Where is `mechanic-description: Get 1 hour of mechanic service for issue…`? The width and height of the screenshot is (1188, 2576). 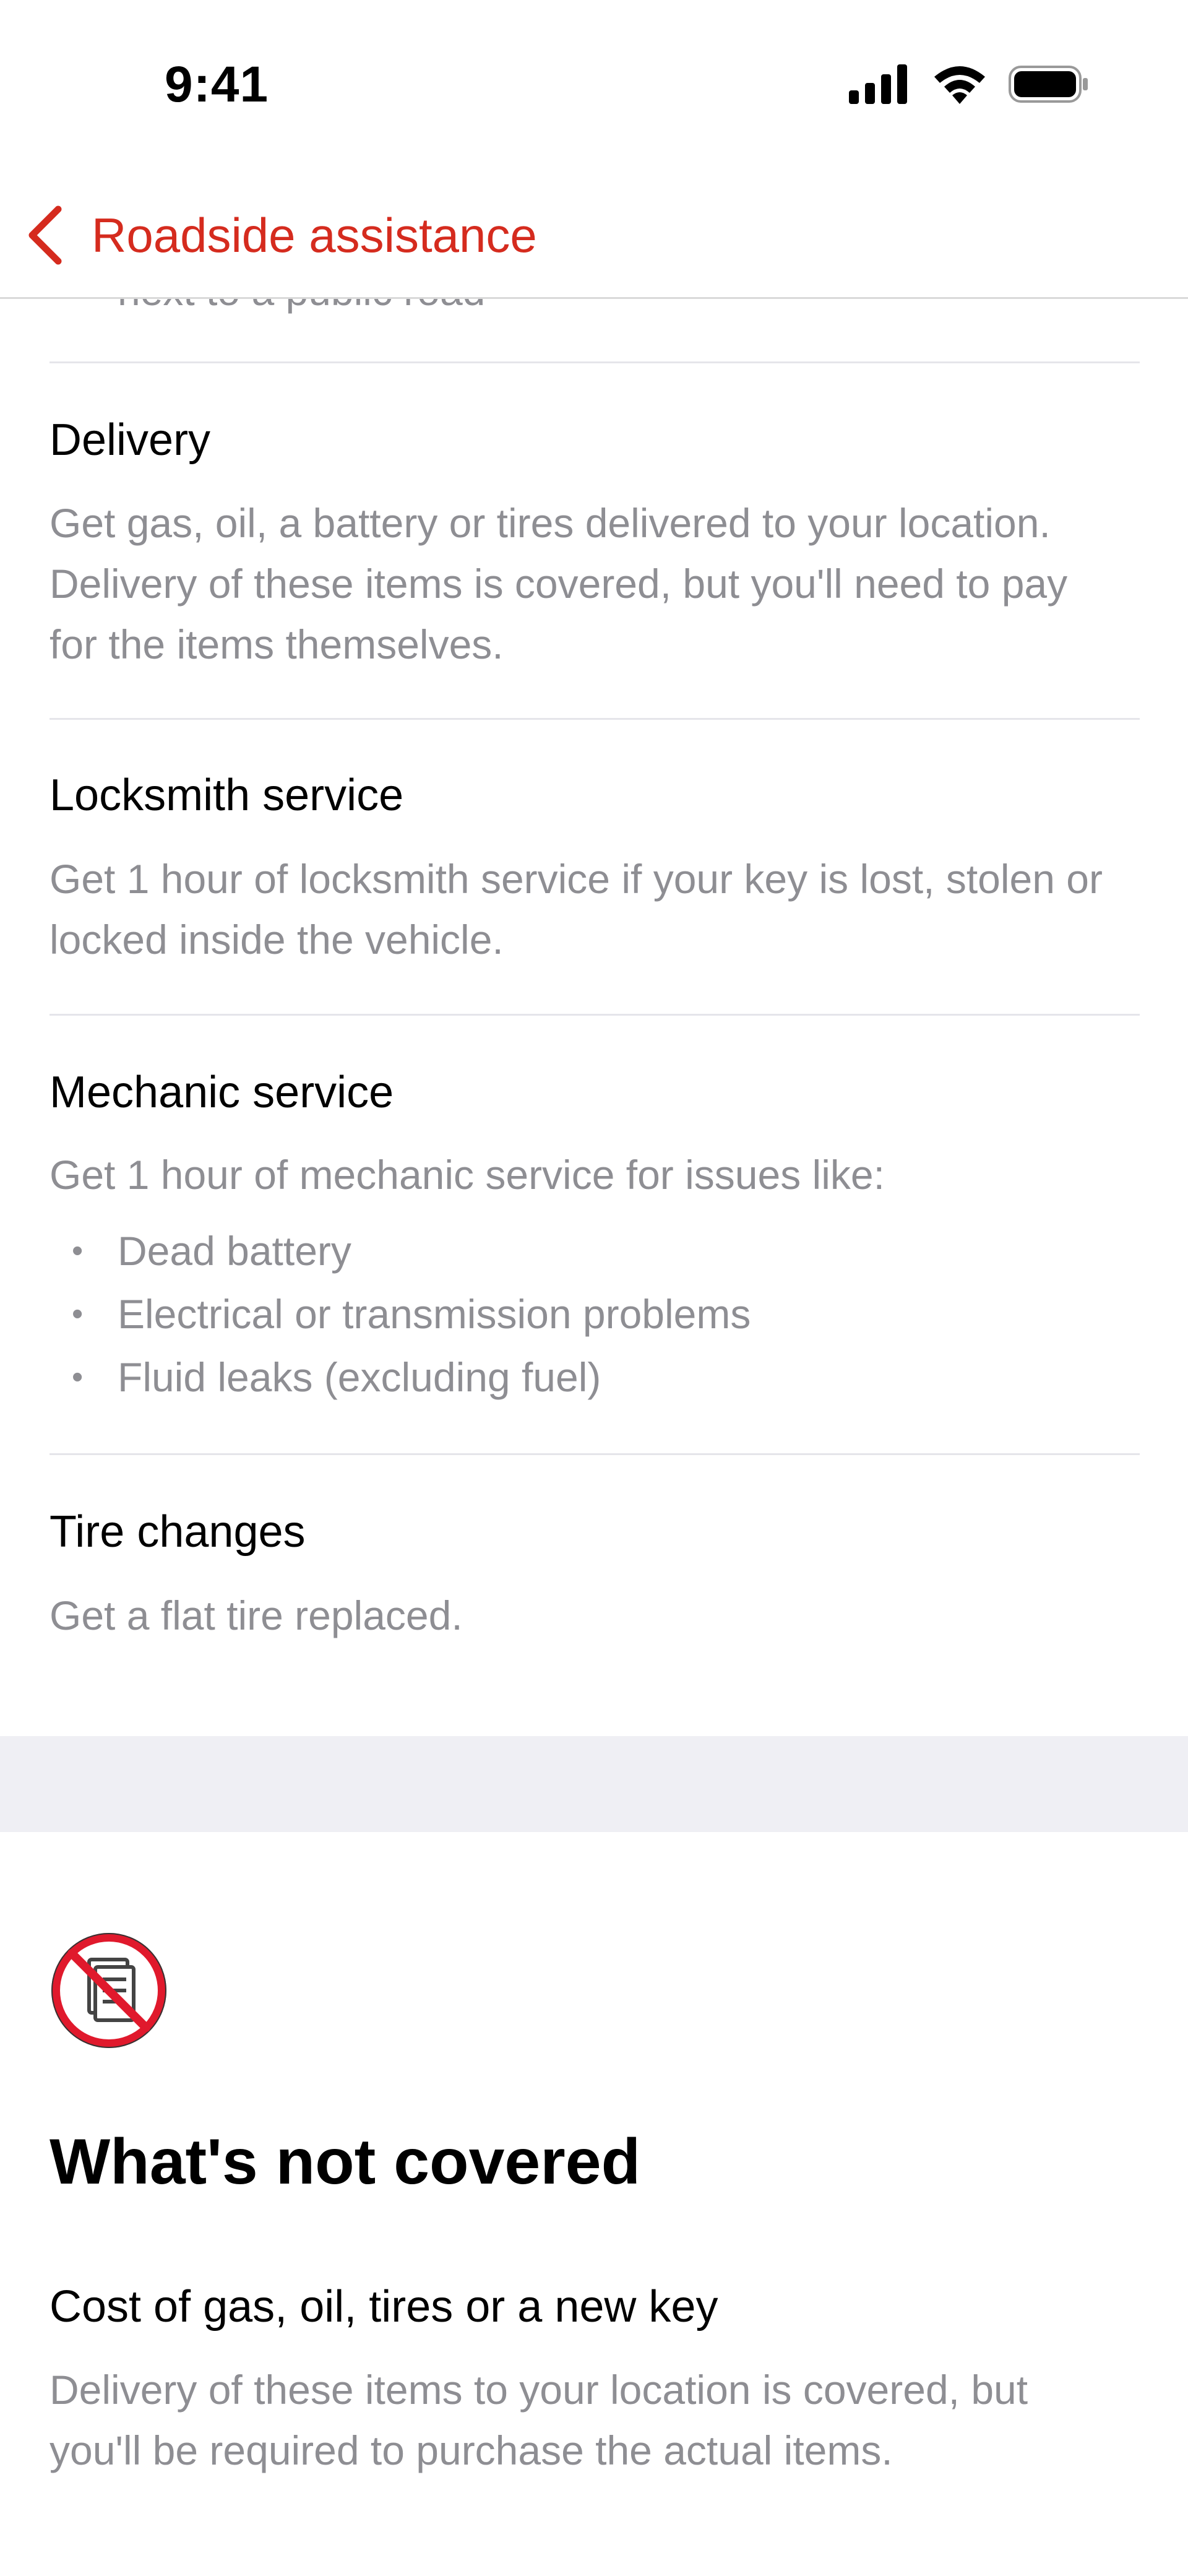
mechanic-description: Get 1 hour of mechanic service for issue… is located at coordinates (467, 1175).